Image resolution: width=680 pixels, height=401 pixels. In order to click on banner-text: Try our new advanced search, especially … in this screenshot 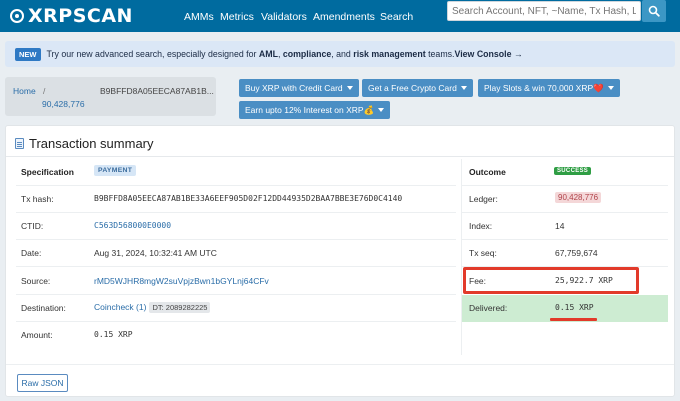, I will do `click(250, 54)`.